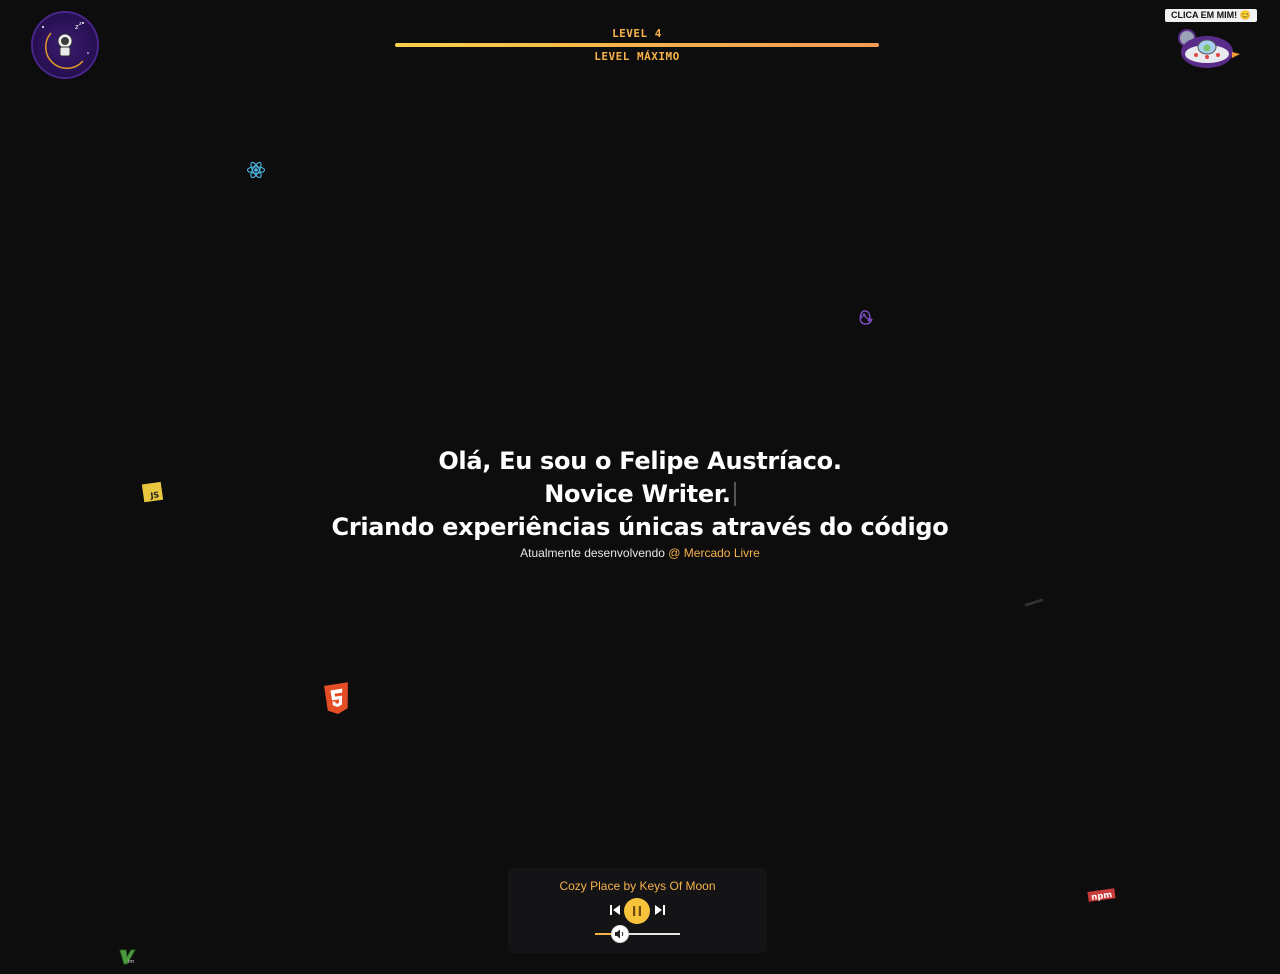 The image size is (1280, 974). What do you see at coordinates (637, 886) in the screenshot?
I see `track-title: Cozy Place by Keys Of Moon` at bounding box center [637, 886].